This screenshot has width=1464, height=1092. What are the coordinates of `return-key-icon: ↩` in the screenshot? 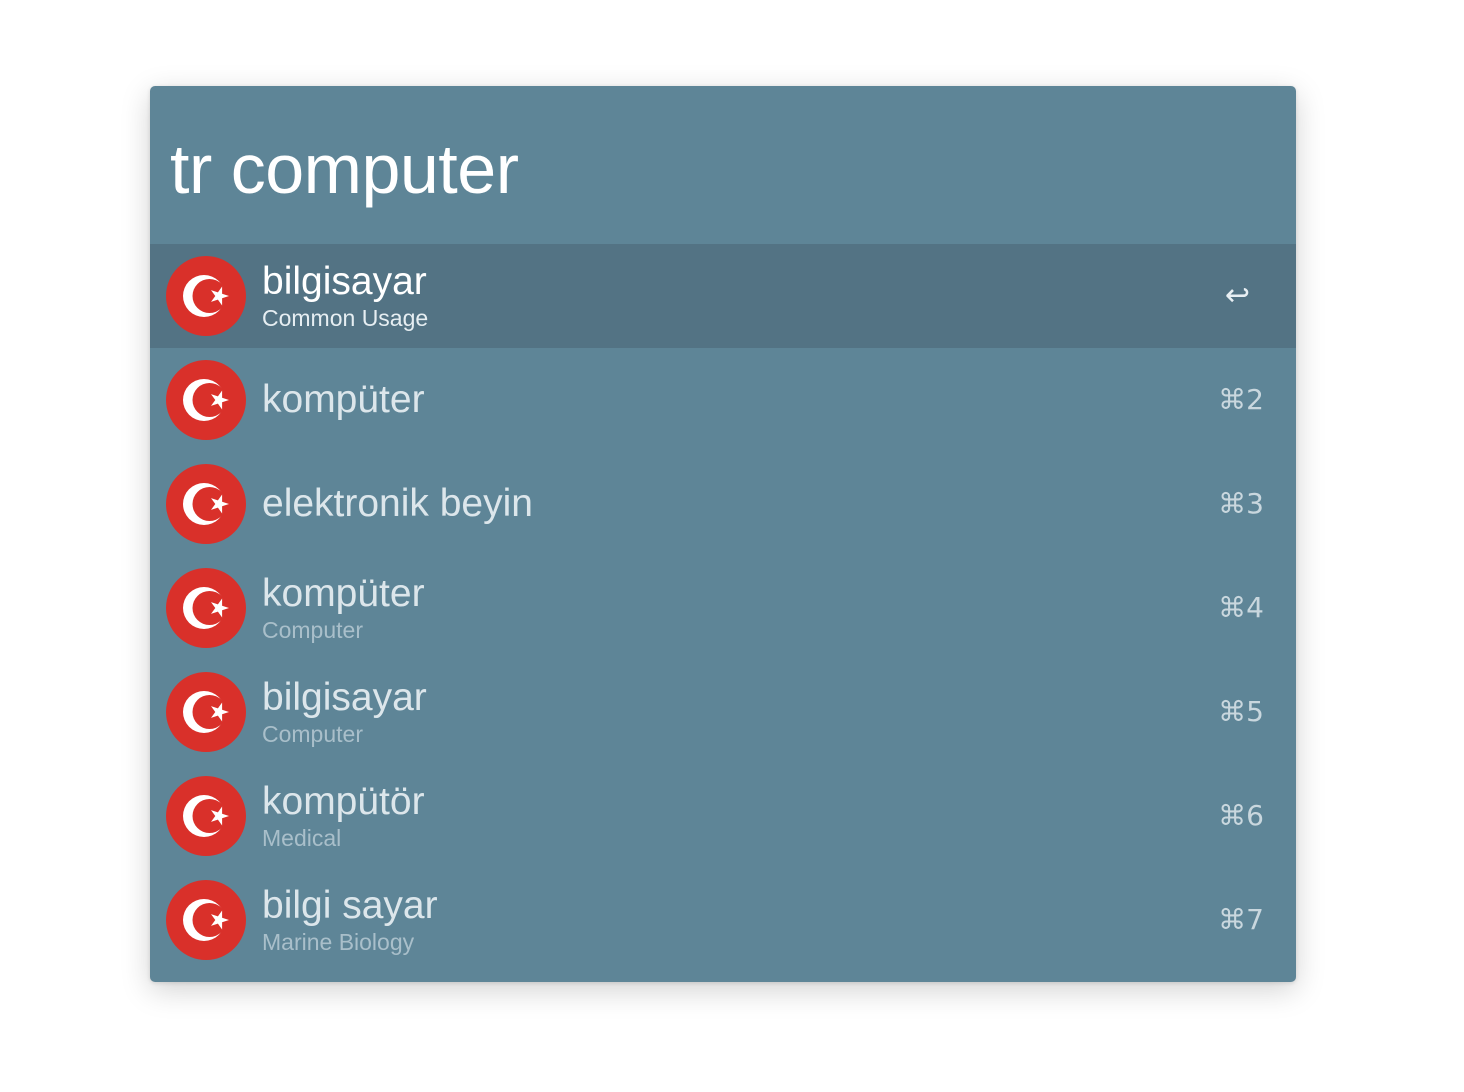 It's located at (1237, 295).